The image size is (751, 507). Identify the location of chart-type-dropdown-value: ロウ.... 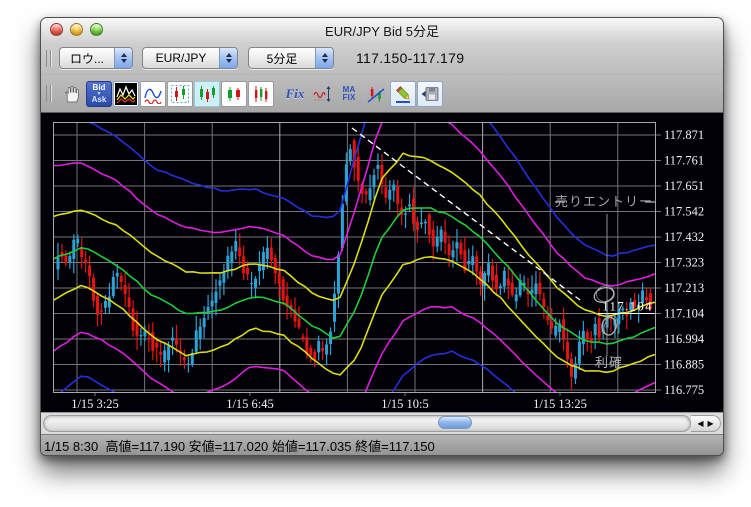
(86, 58).